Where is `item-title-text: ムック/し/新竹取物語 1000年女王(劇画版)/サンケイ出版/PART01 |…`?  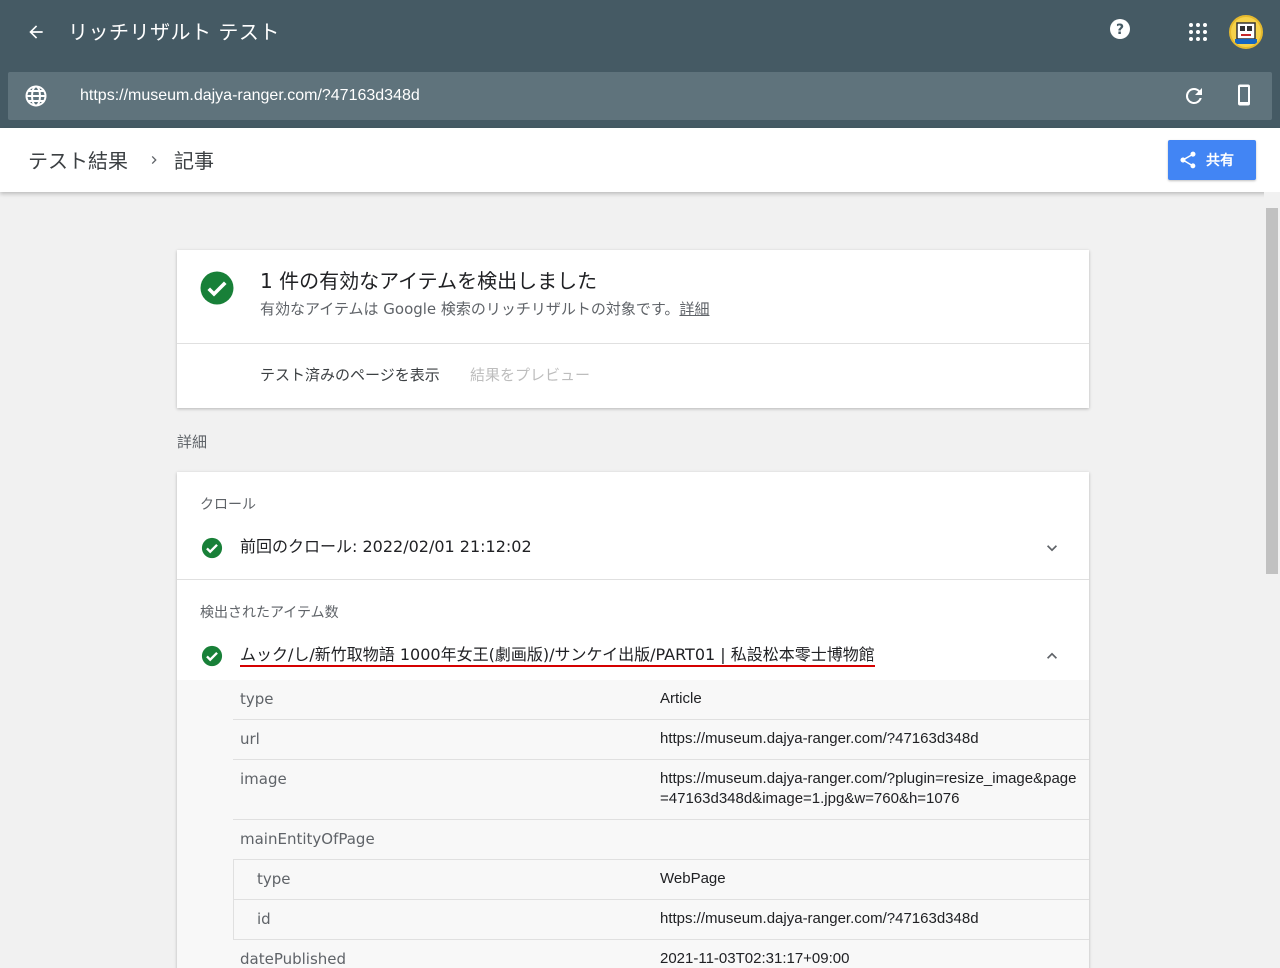 item-title-text: ムック/し/新竹取物語 1000年女王(劇画版)/サンケイ出版/PART01 |… is located at coordinates (557, 656).